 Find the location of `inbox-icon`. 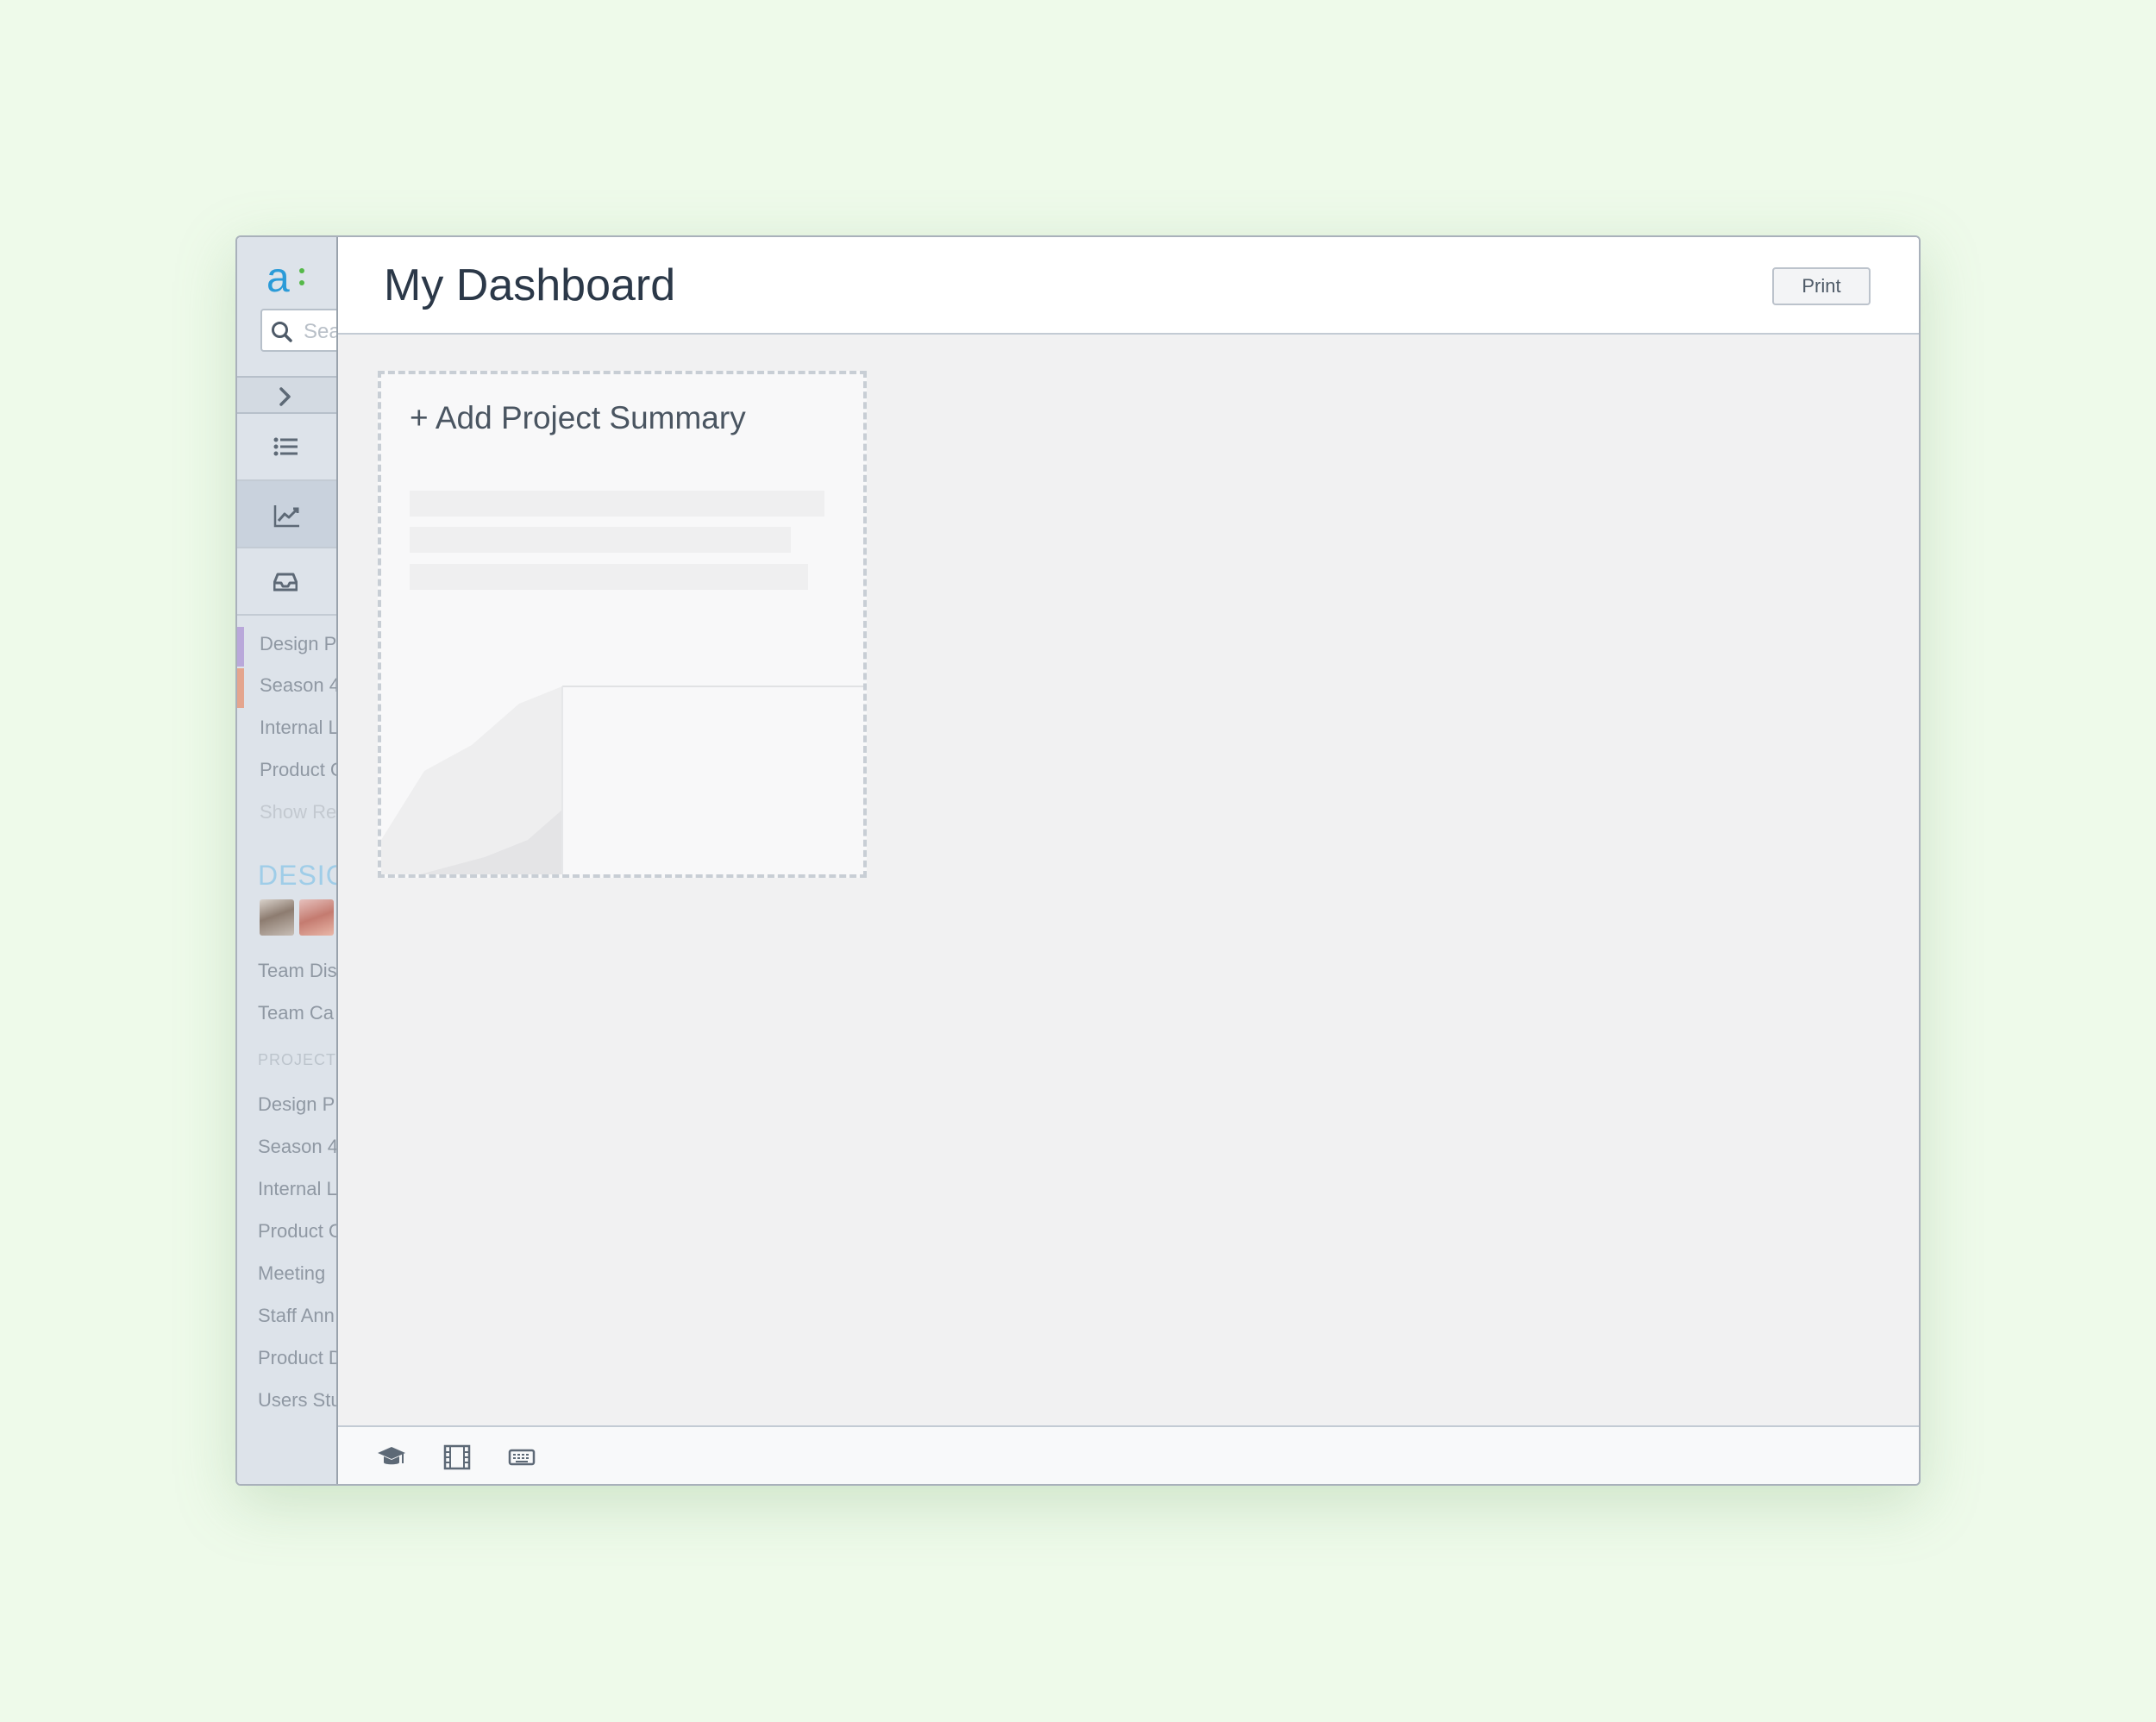

inbox-icon is located at coordinates (285, 582).